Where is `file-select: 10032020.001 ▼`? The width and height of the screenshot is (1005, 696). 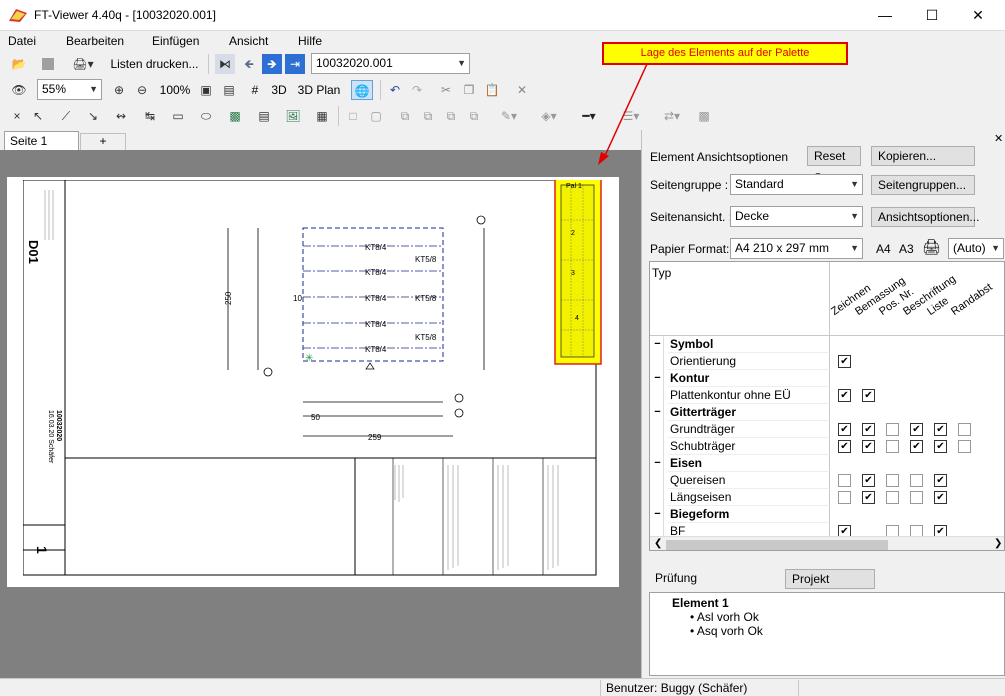
file-select: 10032020.001 ▼ is located at coordinates (390, 63).